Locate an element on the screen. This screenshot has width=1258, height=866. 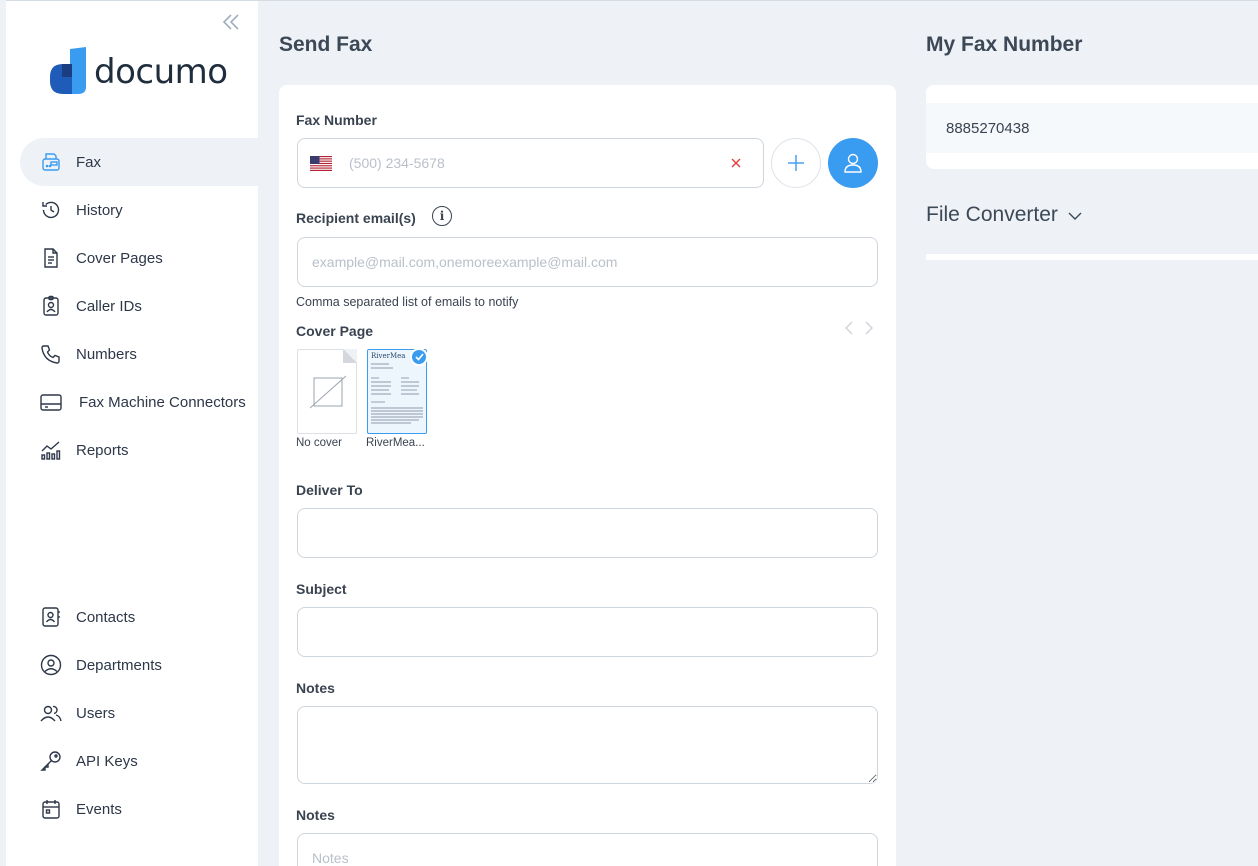
recipient-emails-placeholder: example@mail.com,onemoreexample@mail.com is located at coordinates (465, 262).